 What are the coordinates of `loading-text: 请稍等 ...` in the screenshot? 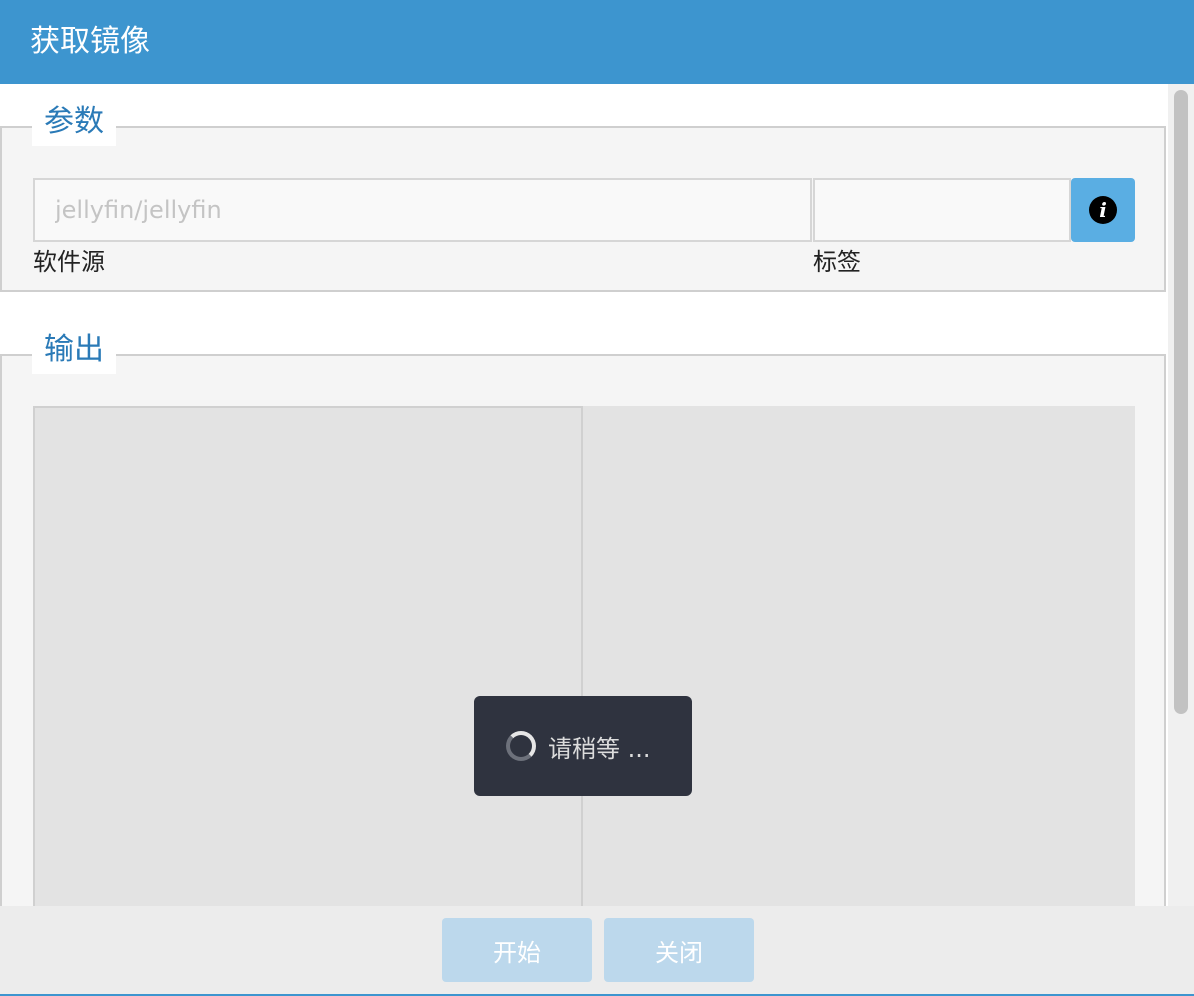 It's located at (599, 748).